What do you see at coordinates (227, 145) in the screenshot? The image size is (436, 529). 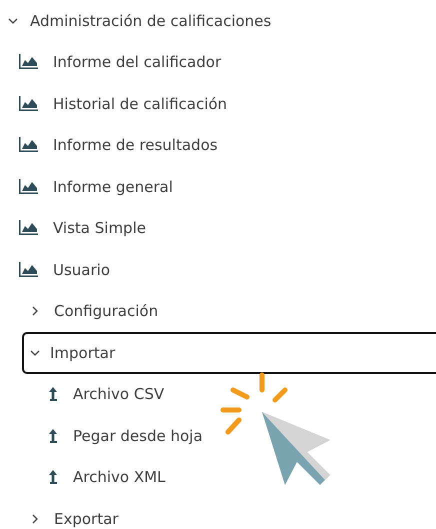 I see `tree-item: Informe de resultados` at bounding box center [227, 145].